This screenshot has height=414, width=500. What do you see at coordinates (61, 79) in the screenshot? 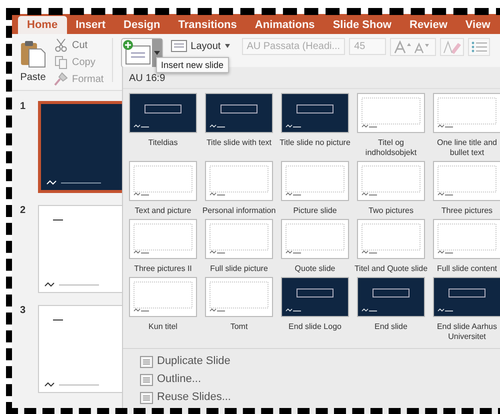
I see `brush-icon` at bounding box center [61, 79].